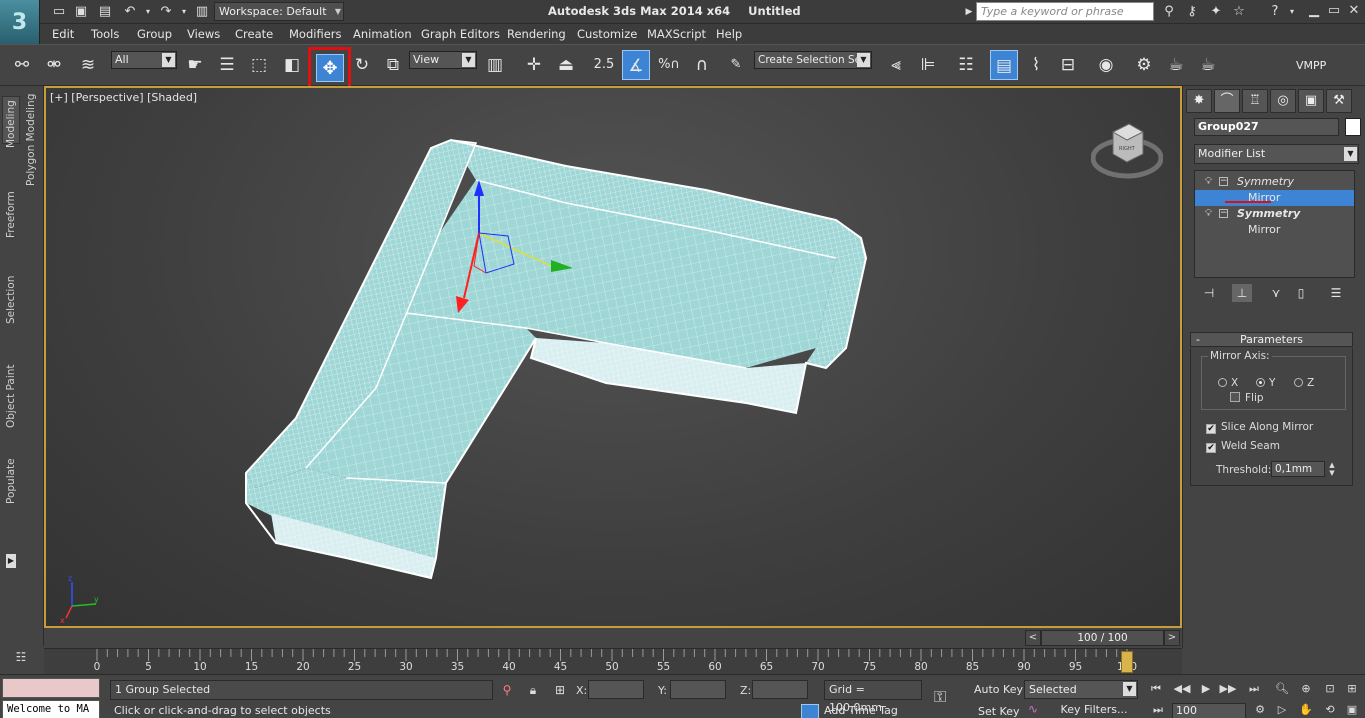 The image size is (1365, 718). I want to click on snaps-toggle-icon: 2.5, so click(604, 65).